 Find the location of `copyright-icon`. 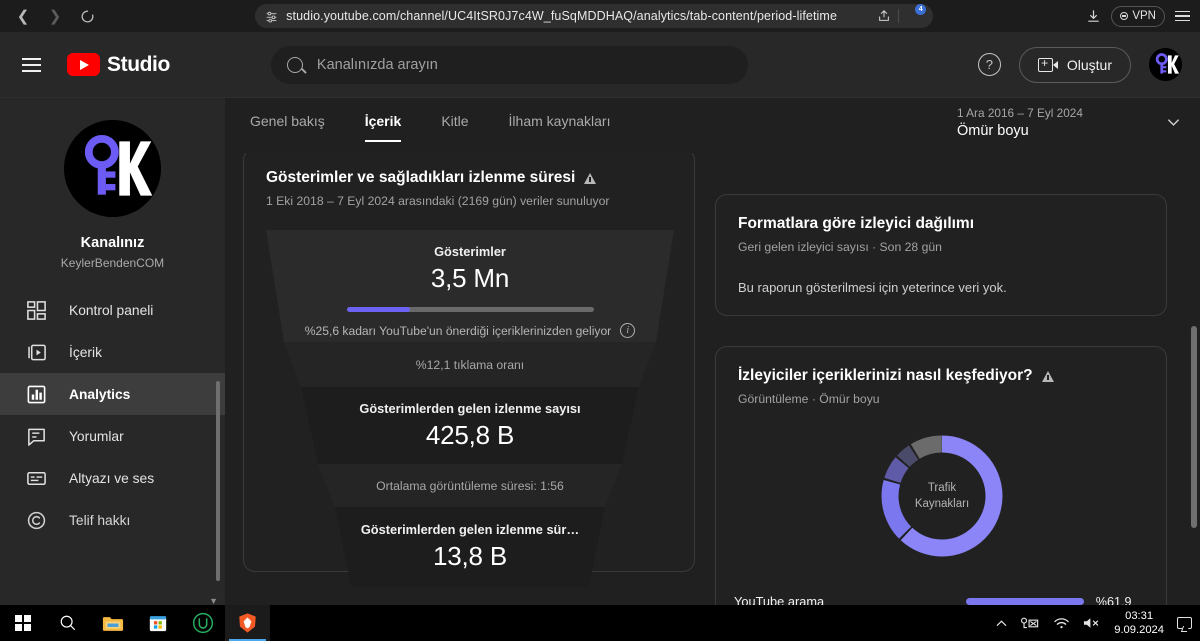

copyright-icon is located at coordinates (36, 520).